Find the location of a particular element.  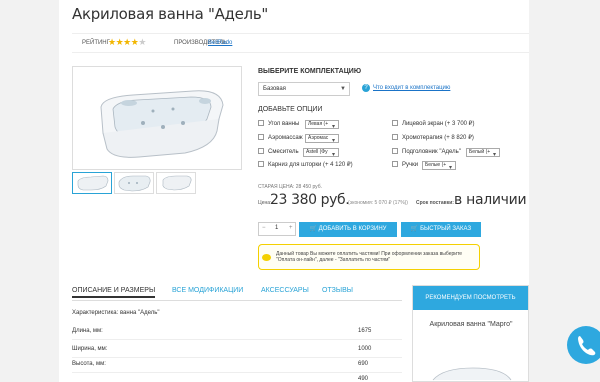

headrest-select-value: Белый (+ is located at coordinates (480, 152).